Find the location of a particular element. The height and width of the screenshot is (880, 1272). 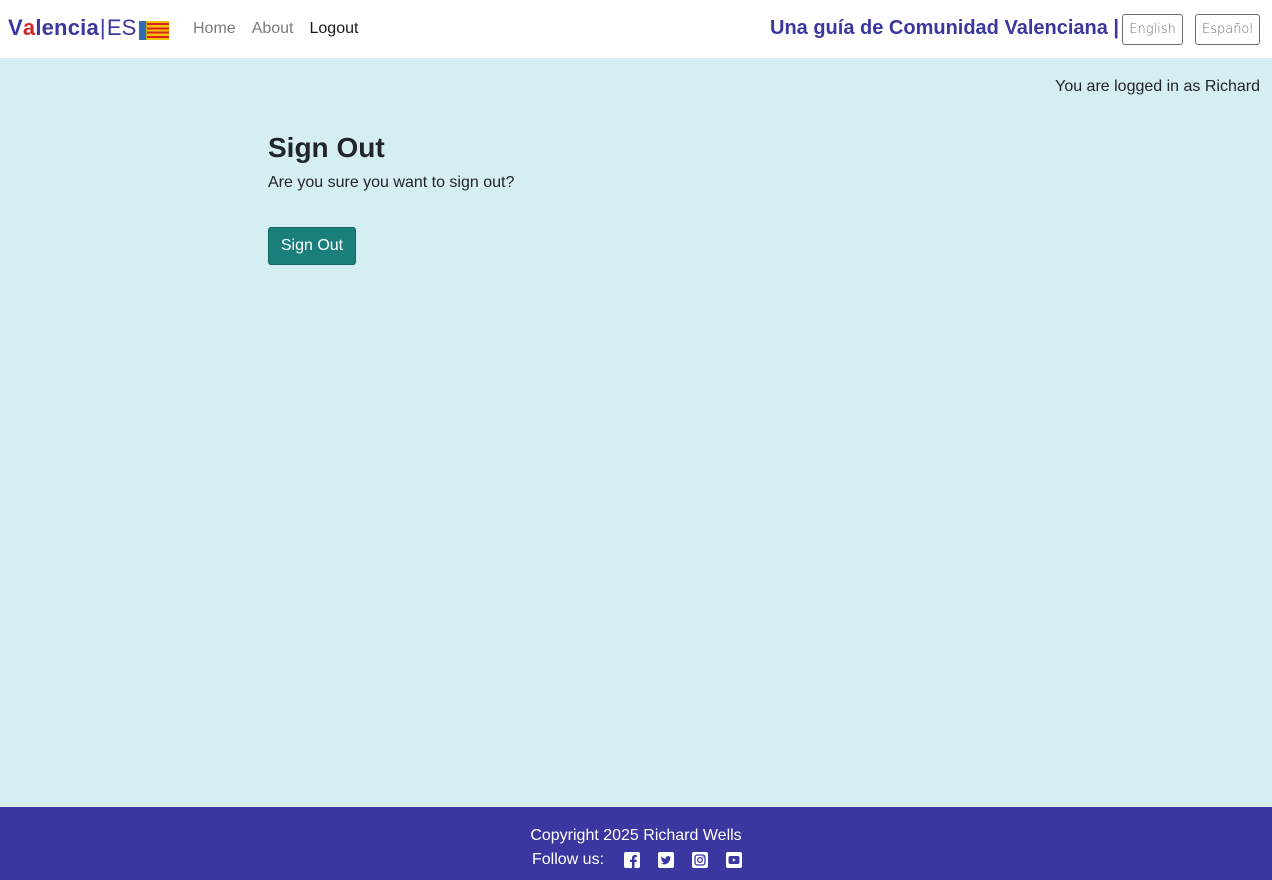

page-footer: Copyright 2025 Richard Wells Follow us: is located at coordinates (636, 843).